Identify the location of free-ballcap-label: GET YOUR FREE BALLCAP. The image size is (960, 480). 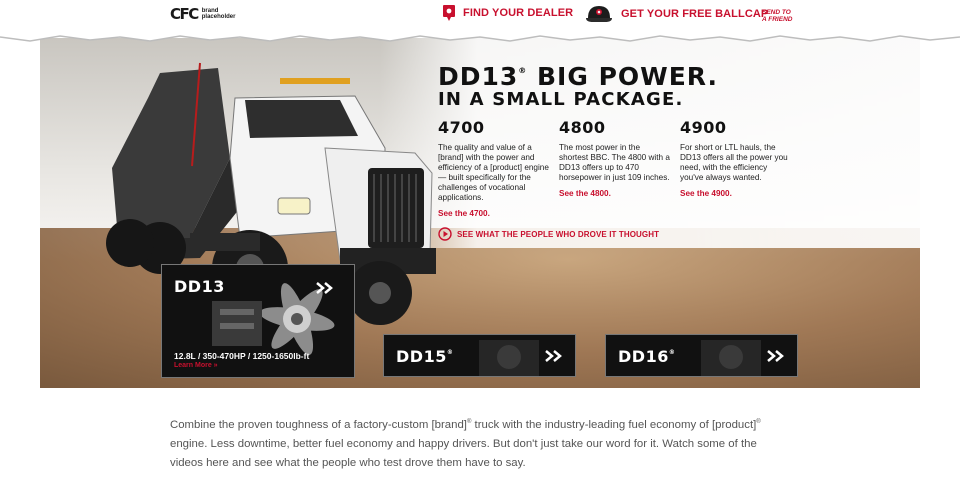
(695, 14).